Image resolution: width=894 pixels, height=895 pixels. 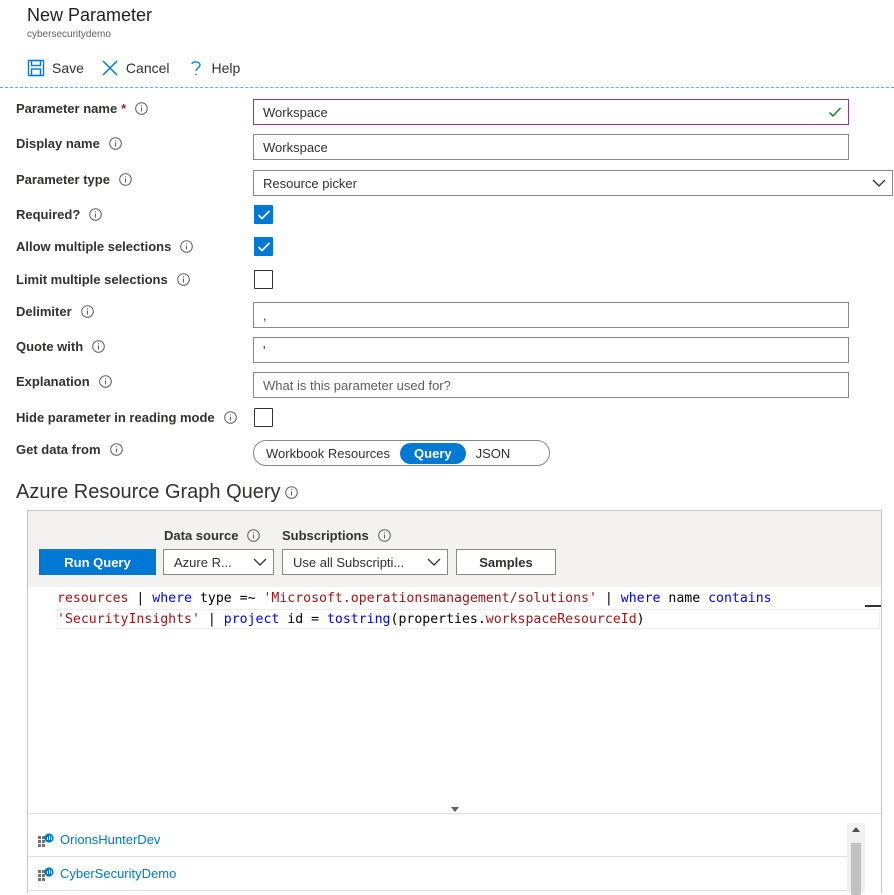 I want to click on hide-in-reading-checkbox, so click(x=263, y=417).